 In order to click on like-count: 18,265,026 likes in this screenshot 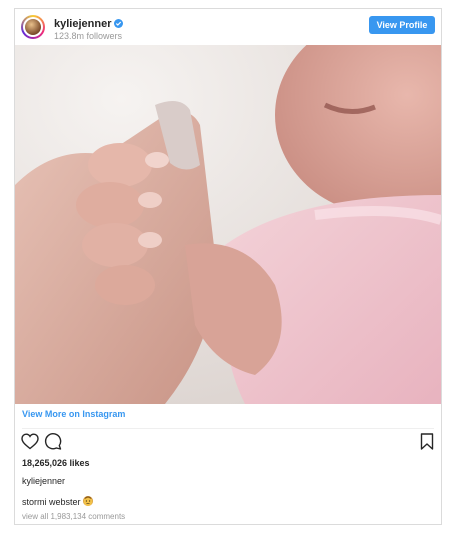, I will do `click(56, 463)`.